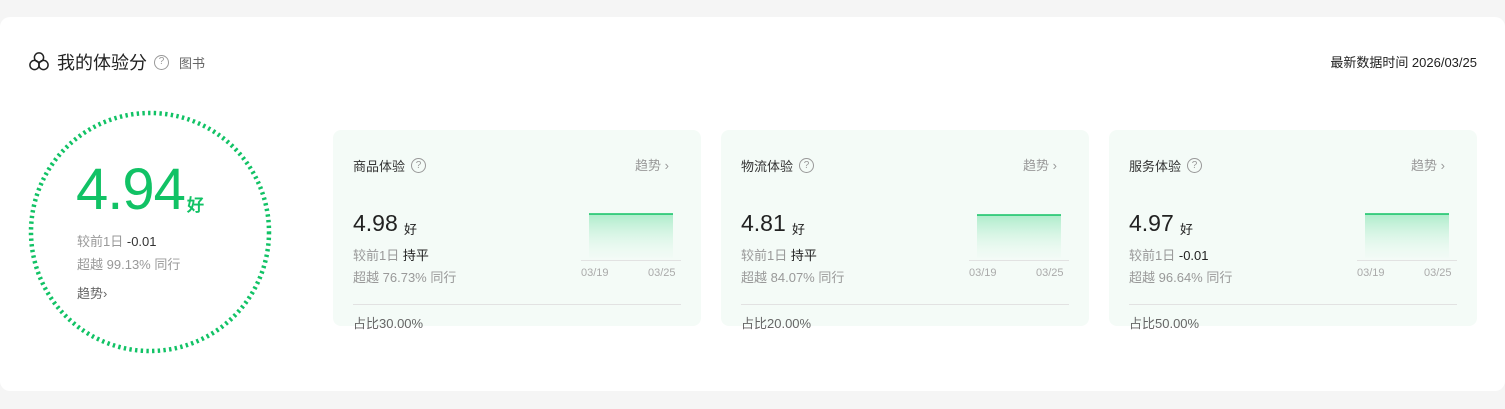 The image size is (1505, 409). I want to click on card-beat: 超越 76.73% 同行, so click(404, 276).